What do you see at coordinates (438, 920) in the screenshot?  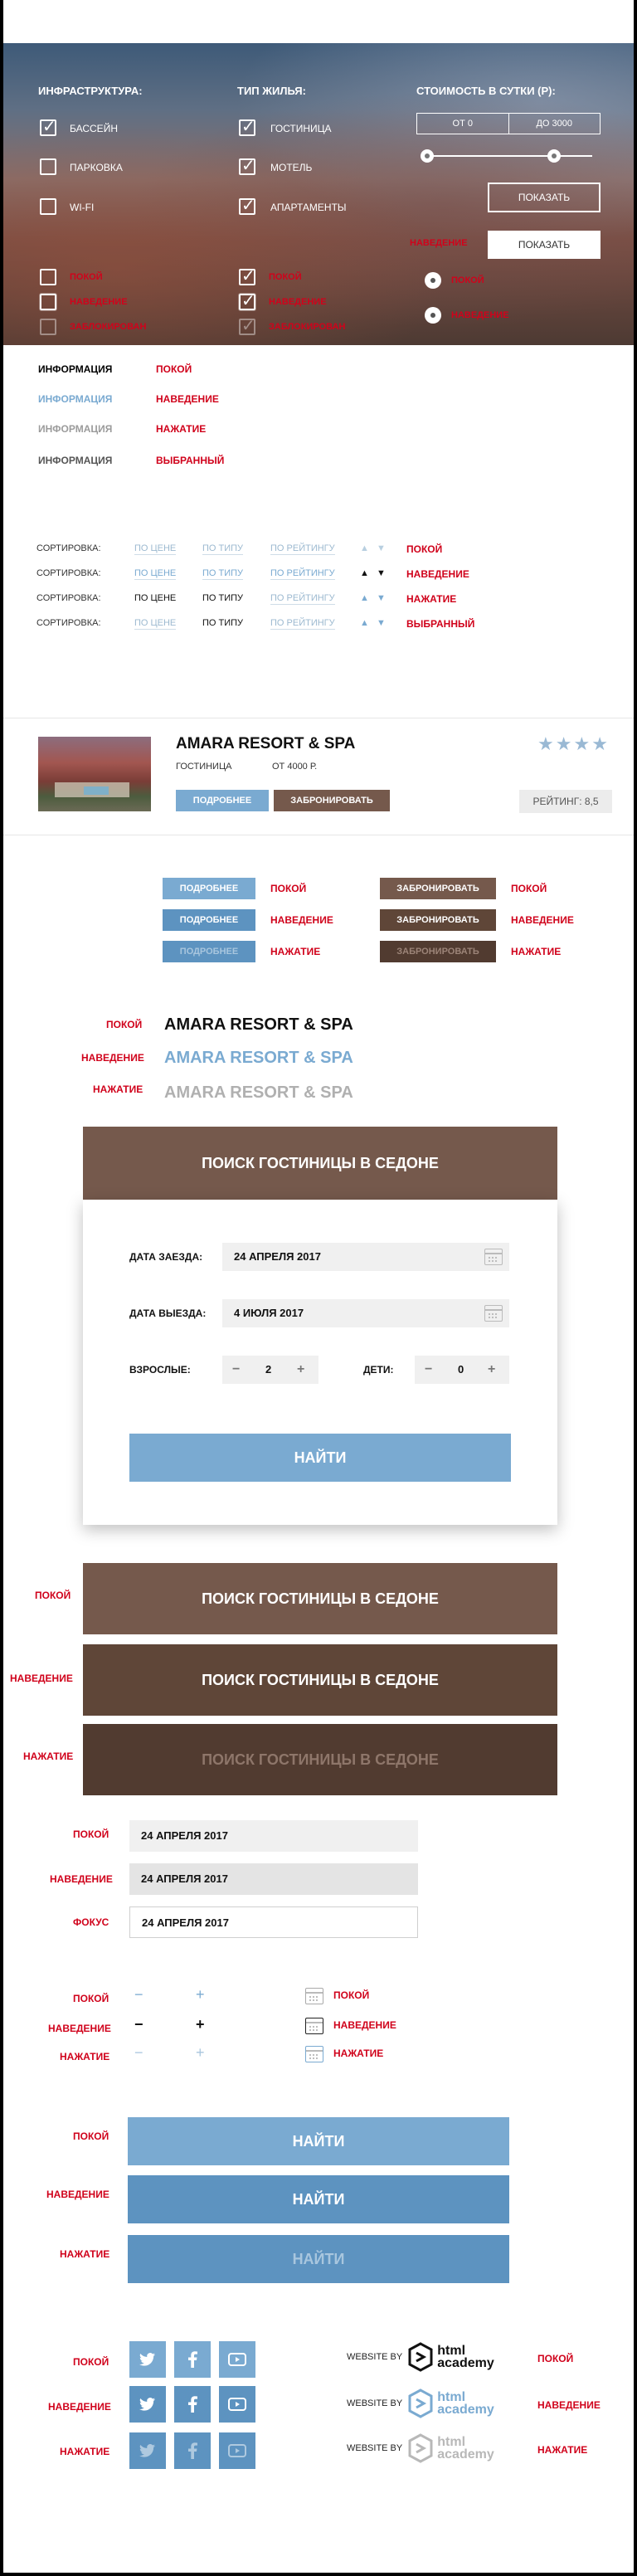 I see `book-button-hover: ЗАБРОНИРОВАТЬ` at bounding box center [438, 920].